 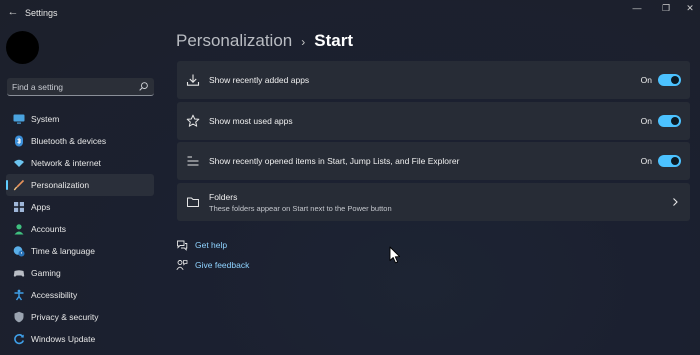 What do you see at coordinates (19, 185) in the screenshot?
I see `paintbrush-icon` at bounding box center [19, 185].